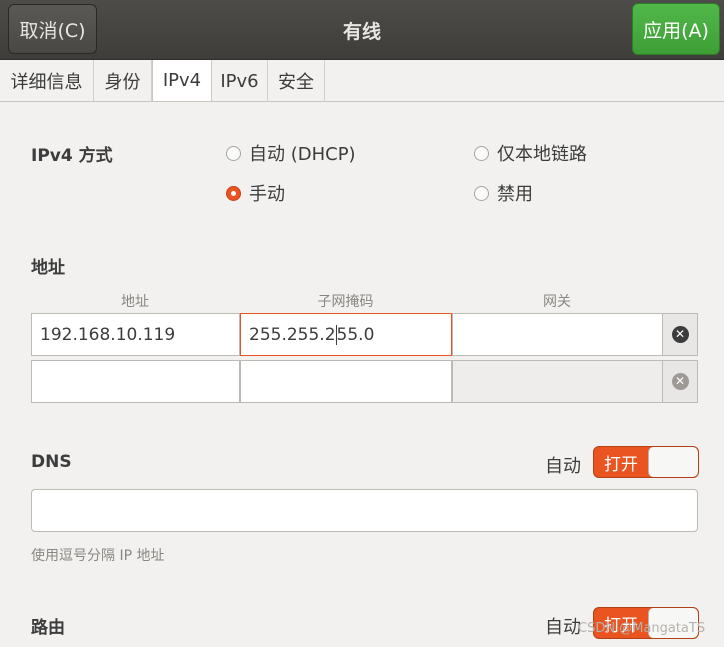 The height and width of the screenshot is (647, 724). What do you see at coordinates (563, 466) in the screenshot?
I see `dns-auto-label: 自动` at bounding box center [563, 466].